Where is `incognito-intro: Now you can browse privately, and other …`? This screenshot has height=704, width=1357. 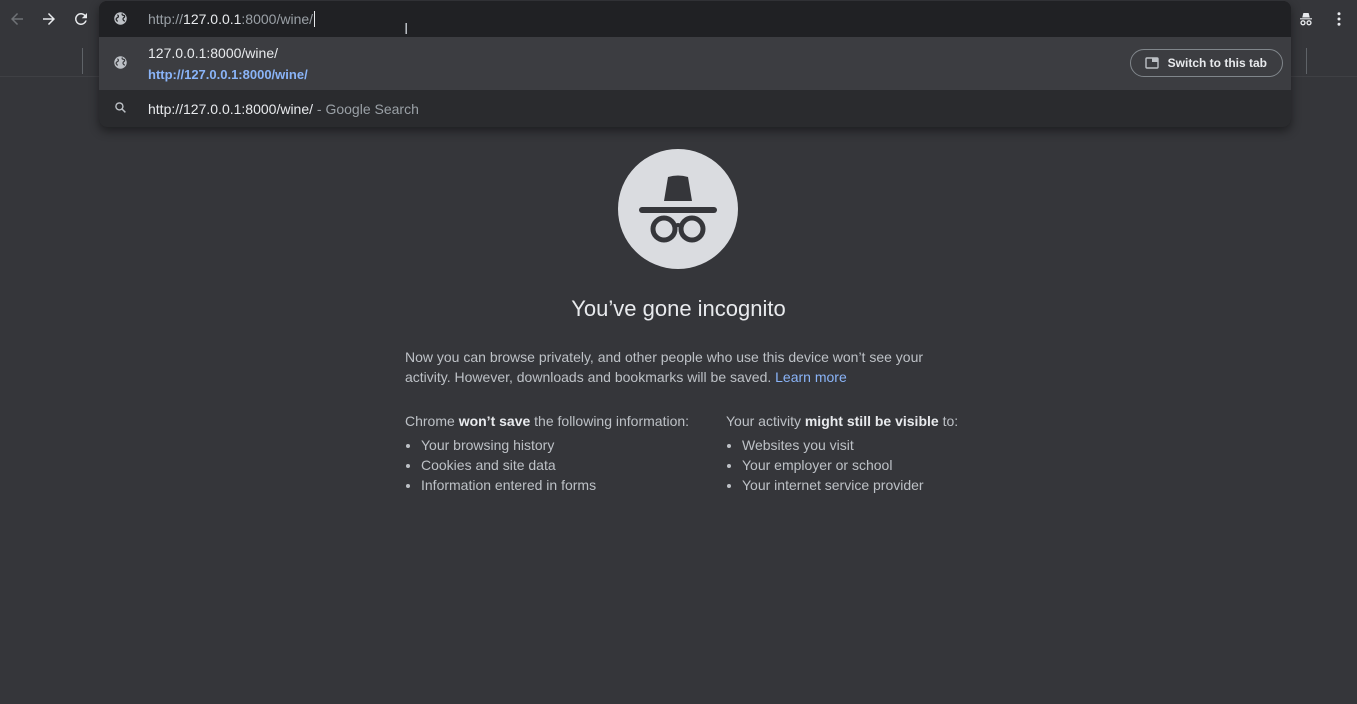
incognito-intro: Now you can browse privately, and other … is located at coordinates (677, 367).